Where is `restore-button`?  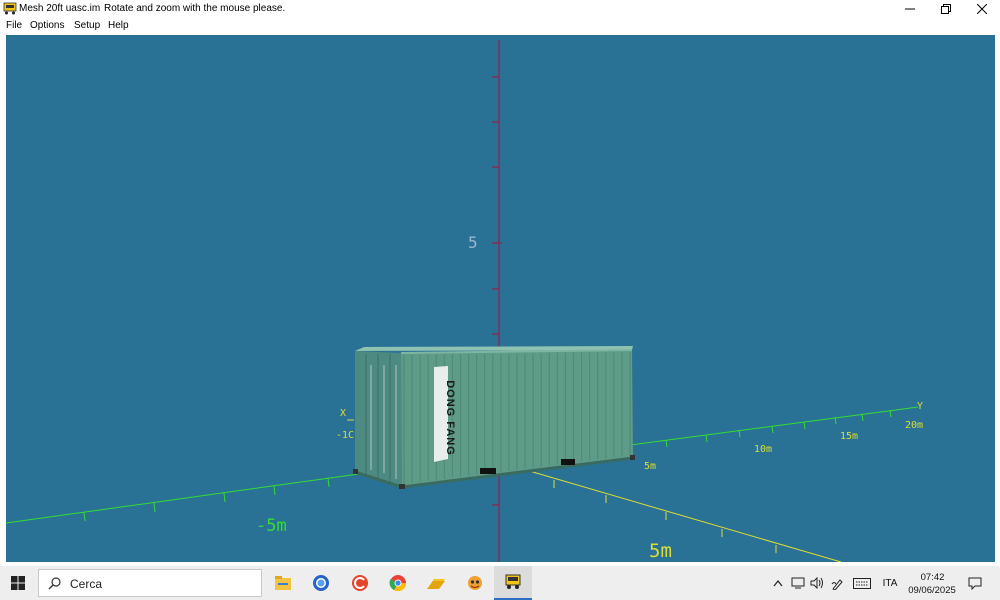
restore-button is located at coordinates (946, 9).